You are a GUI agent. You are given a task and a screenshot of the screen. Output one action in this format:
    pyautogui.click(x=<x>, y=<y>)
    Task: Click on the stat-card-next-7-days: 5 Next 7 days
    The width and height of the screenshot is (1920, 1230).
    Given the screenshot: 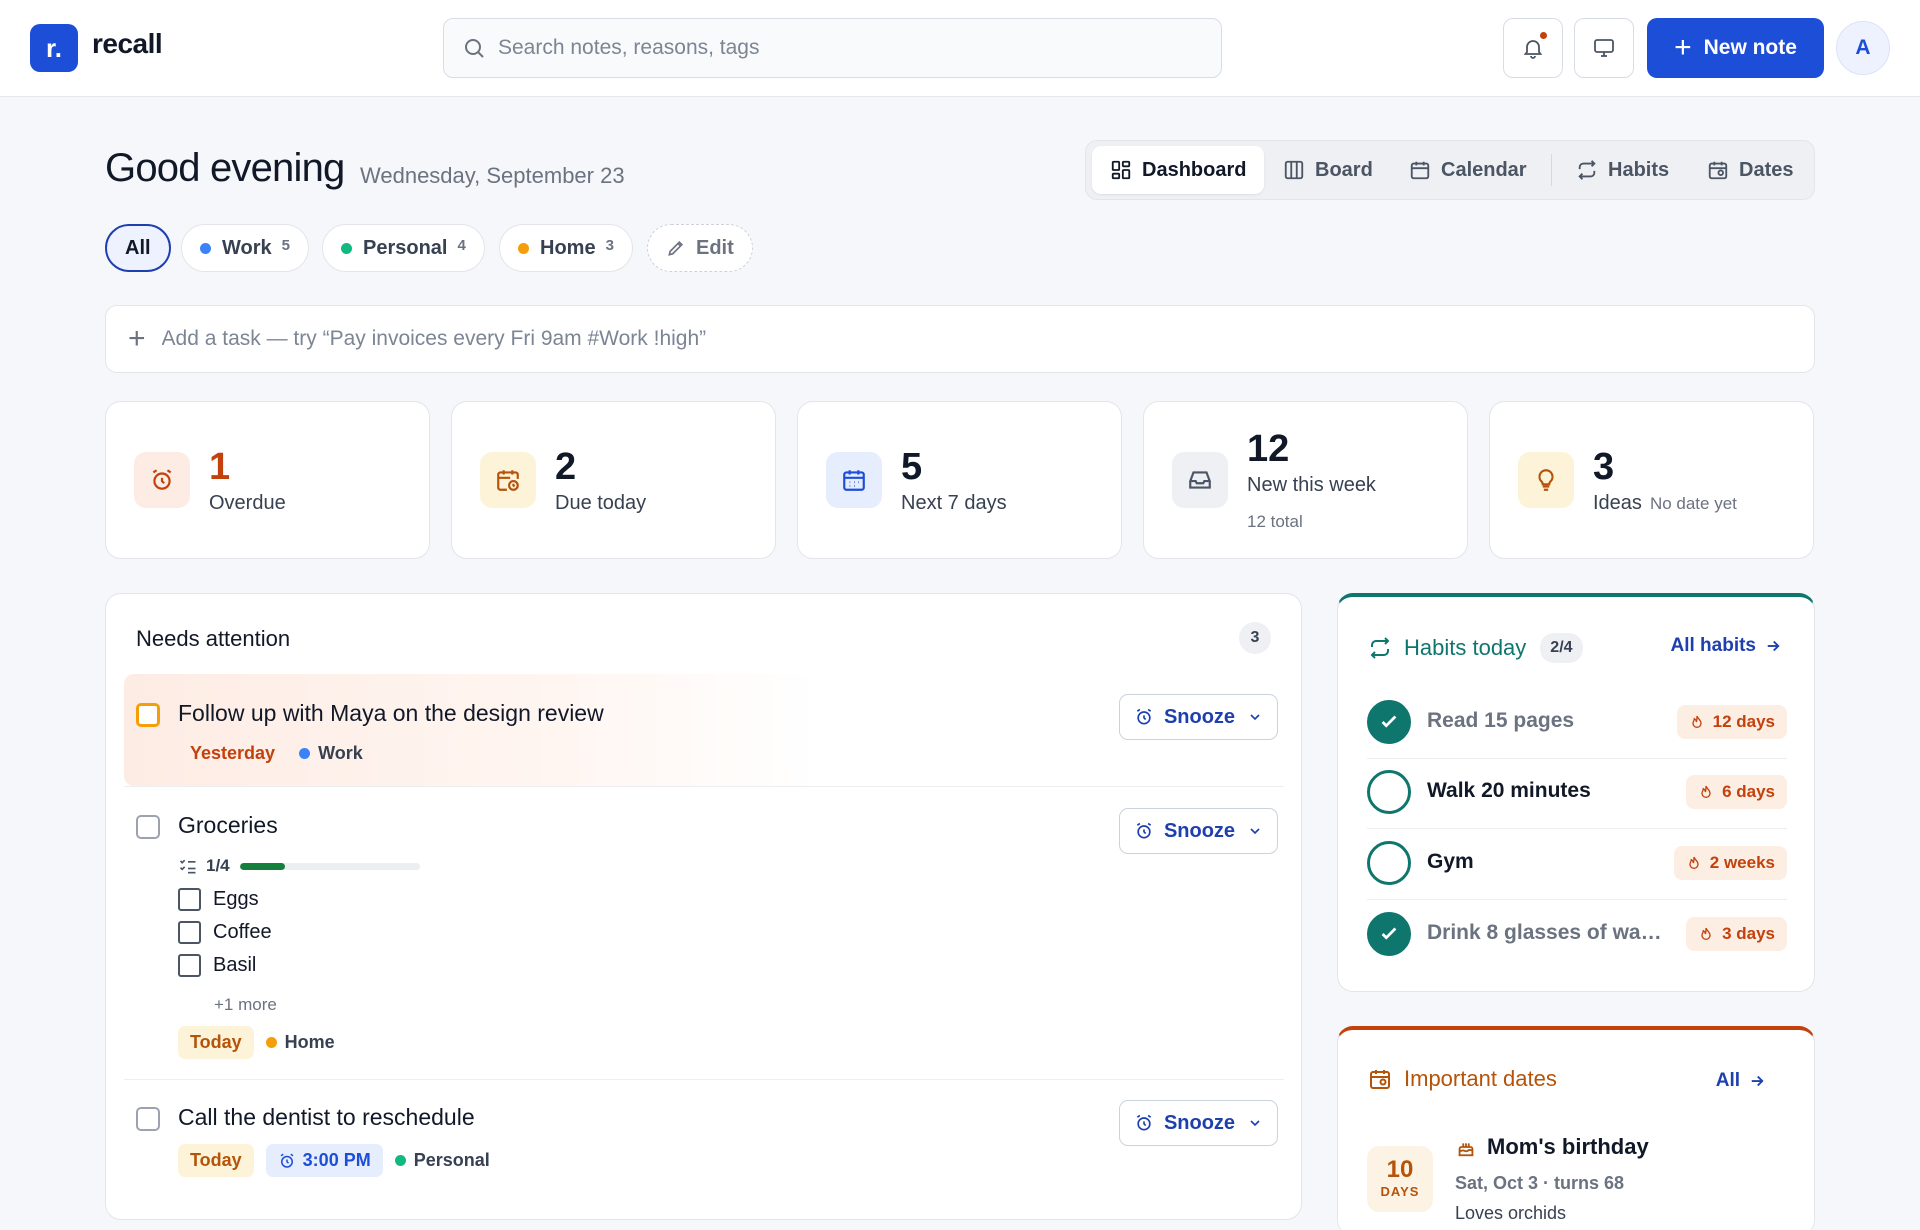 What is the action you would take?
    pyautogui.click(x=959, y=480)
    